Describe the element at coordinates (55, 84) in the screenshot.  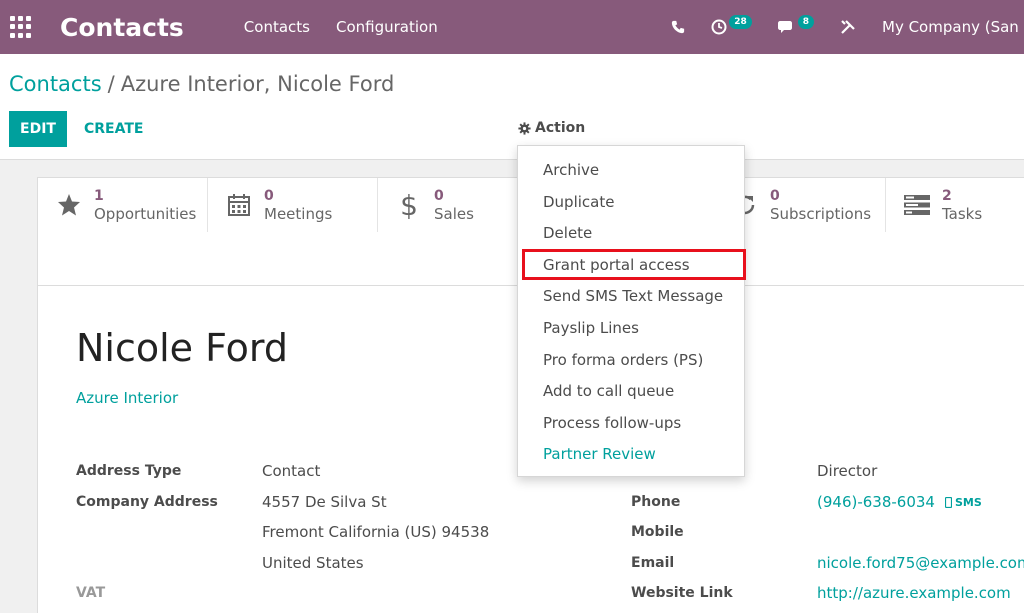
I see `breadcrumb-contacts-link: Contacts` at that location.